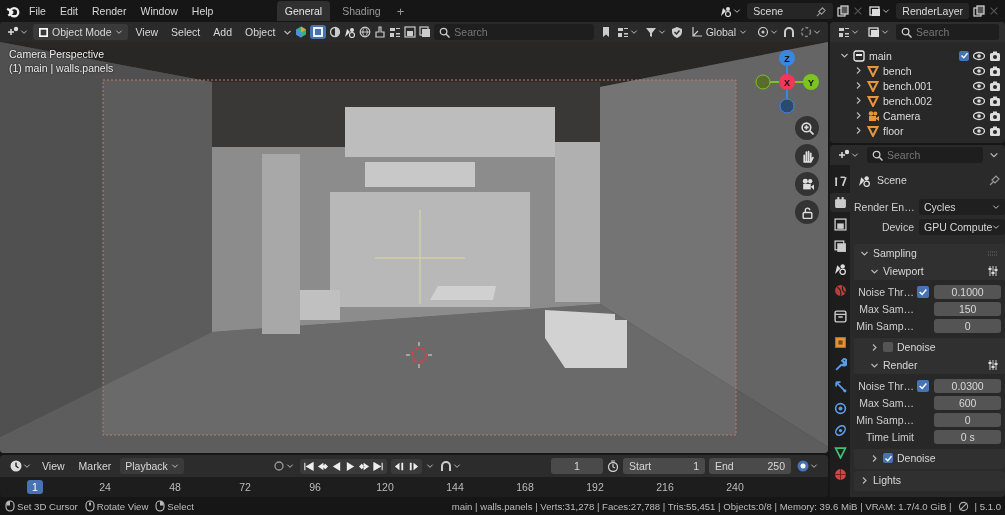 Image resolution: width=1005 pixels, height=515 pixels. What do you see at coordinates (932, 11) in the screenshot?
I see `view-layer-field: RenderLayer` at bounding box center [932, 11].